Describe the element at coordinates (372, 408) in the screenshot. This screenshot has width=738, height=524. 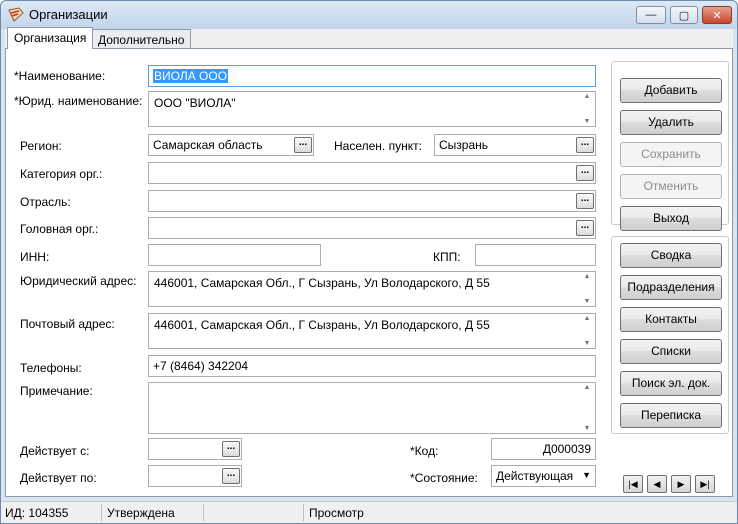
I see `note-field: ▲ ▼` at that location.